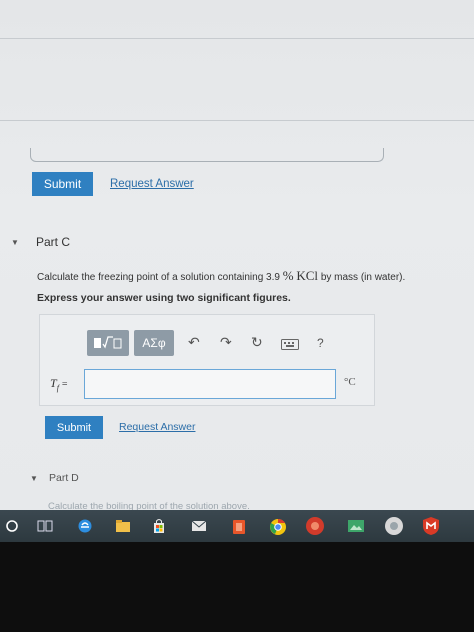 This screenshot has height=632, width=474. I want to click on keyboard-icon, so click(290, 345).